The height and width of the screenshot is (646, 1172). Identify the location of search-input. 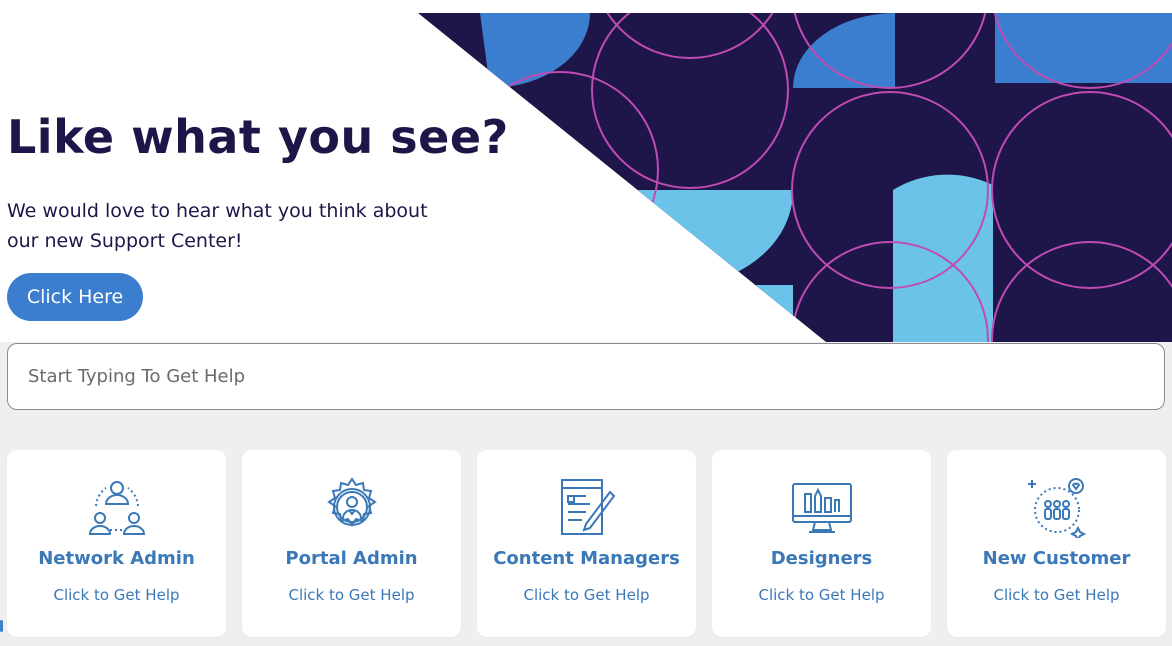
(586, 376).